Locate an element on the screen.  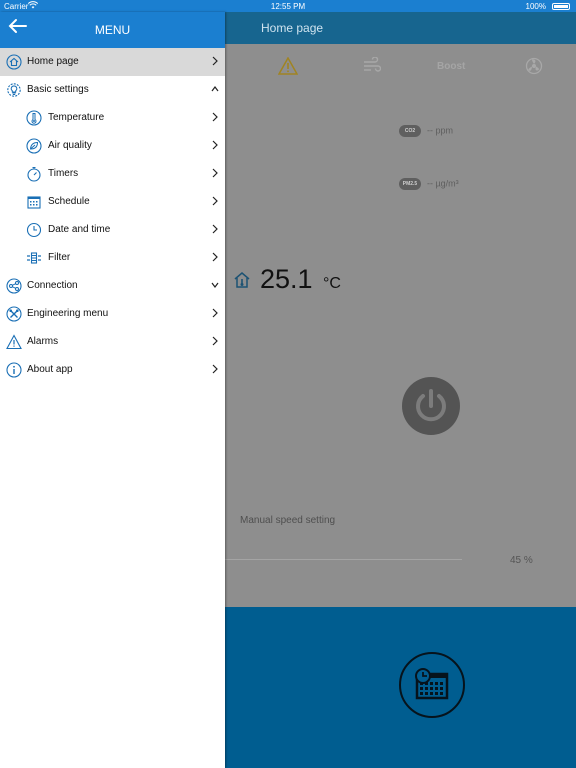
menu-item-air-quality: Air quality is located at coordinates (112, 146).